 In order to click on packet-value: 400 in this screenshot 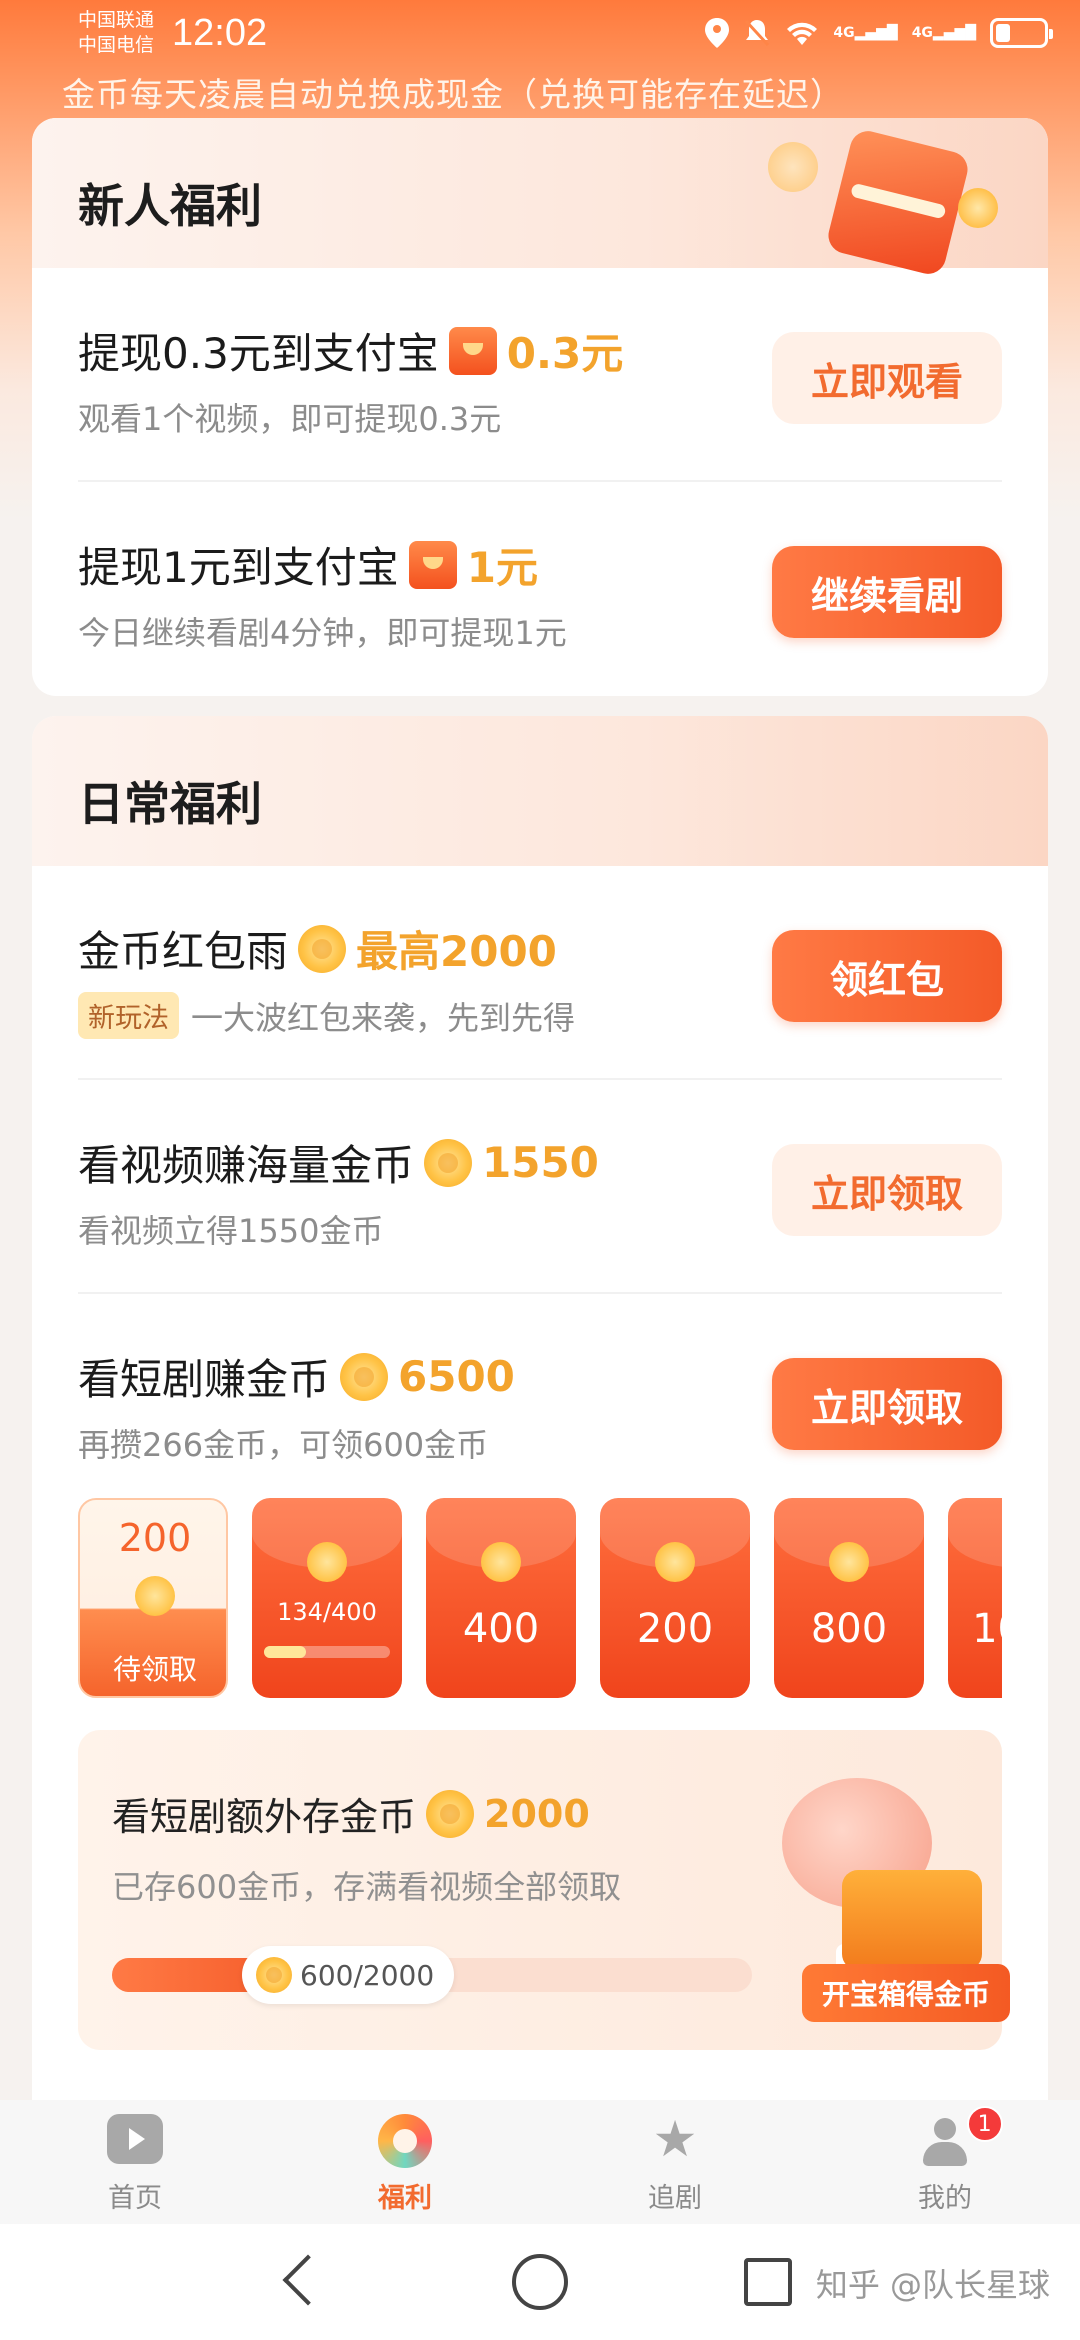, I will do `click(501, 1629)`.